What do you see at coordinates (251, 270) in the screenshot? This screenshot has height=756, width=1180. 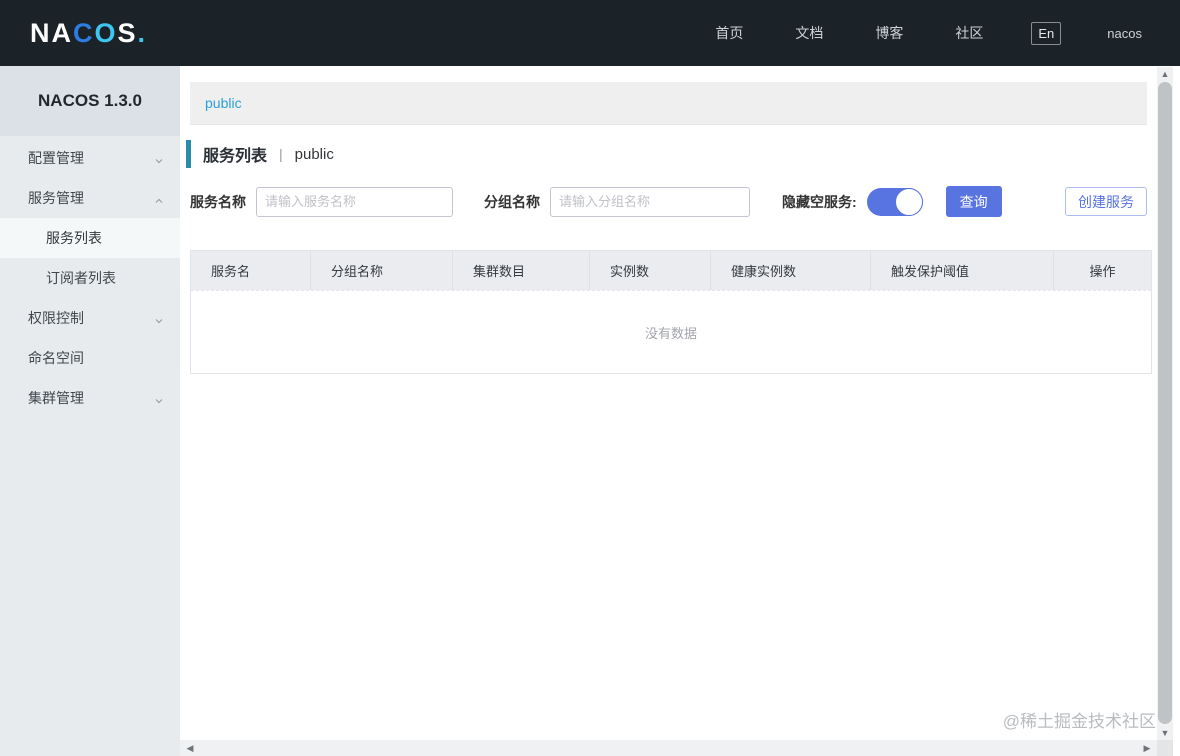 I see `column-header-service-name: 服务名` at bounding box center [251, 270].